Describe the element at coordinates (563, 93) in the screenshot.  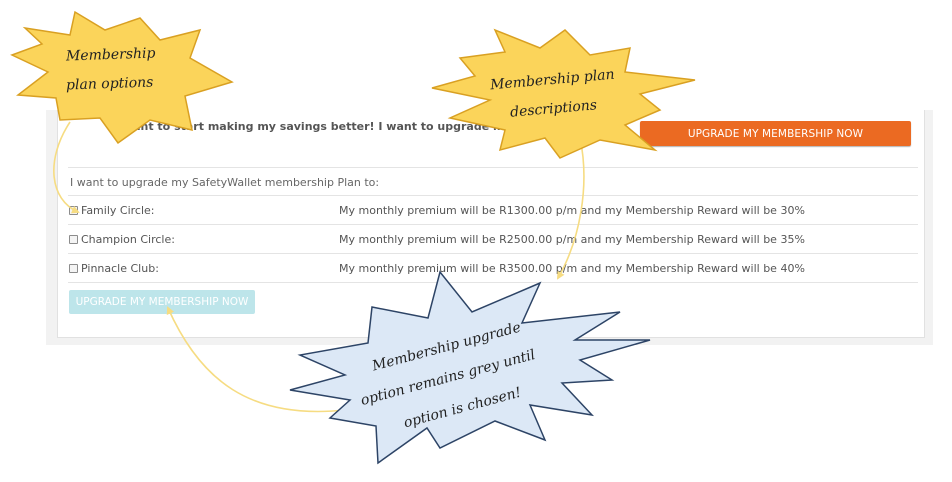
I see `starburst-callout` at that location.